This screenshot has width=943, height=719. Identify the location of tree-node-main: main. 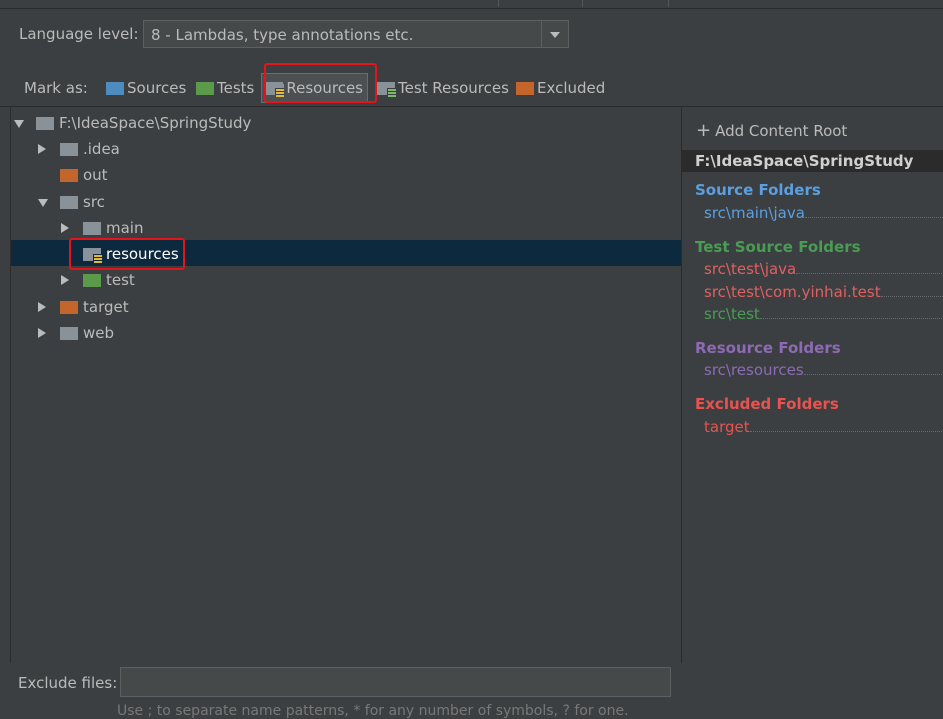
(102, 228).